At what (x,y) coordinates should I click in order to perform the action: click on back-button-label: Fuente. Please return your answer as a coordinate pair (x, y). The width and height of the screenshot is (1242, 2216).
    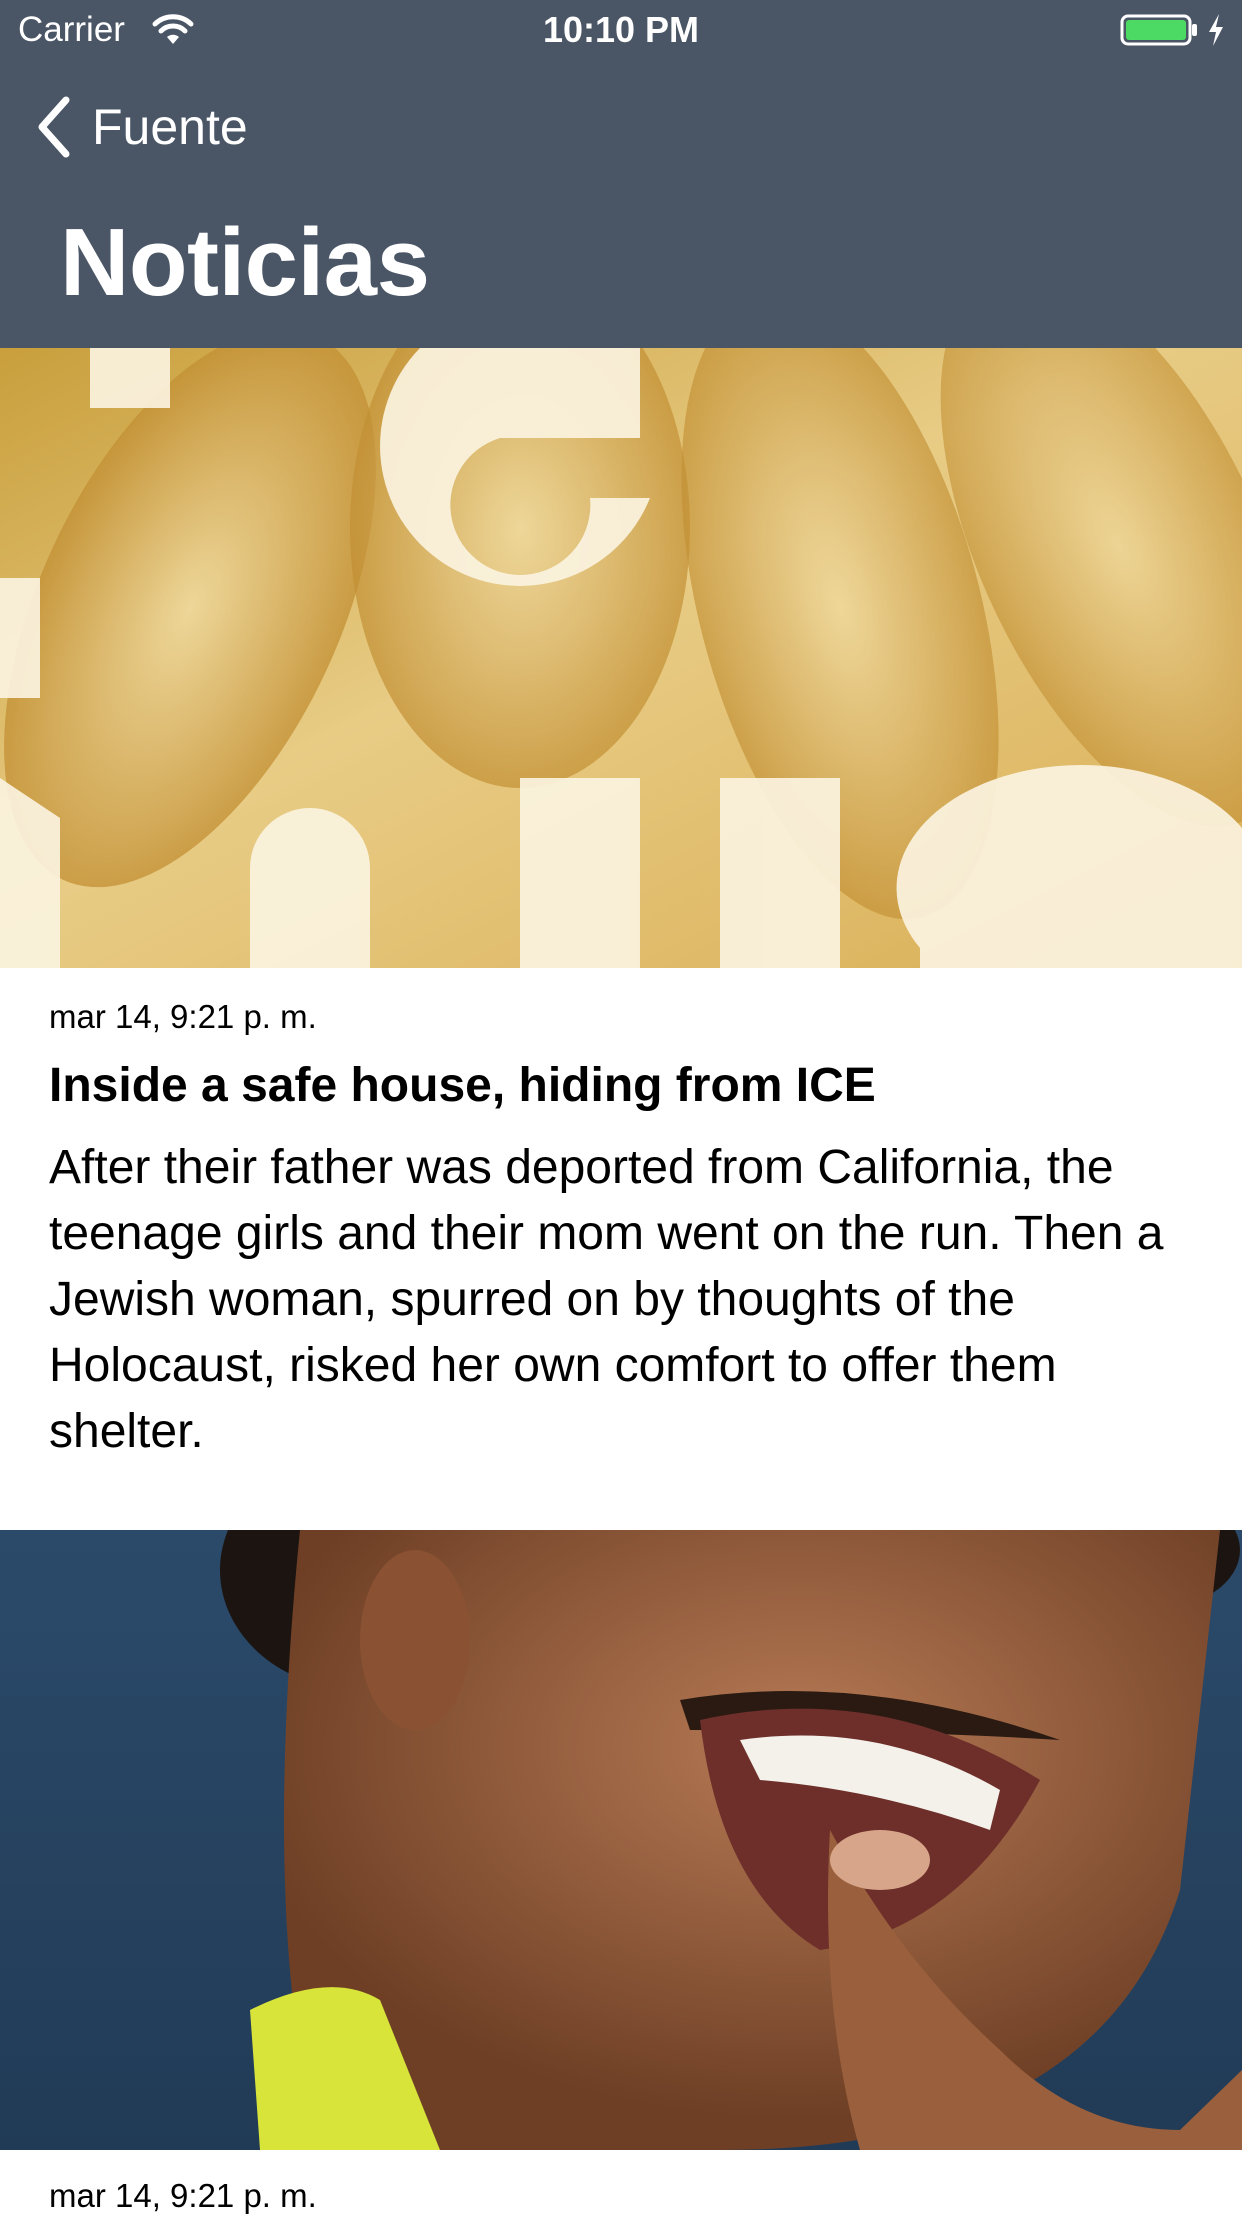
    Looking at the image, I should click on (170, 127).